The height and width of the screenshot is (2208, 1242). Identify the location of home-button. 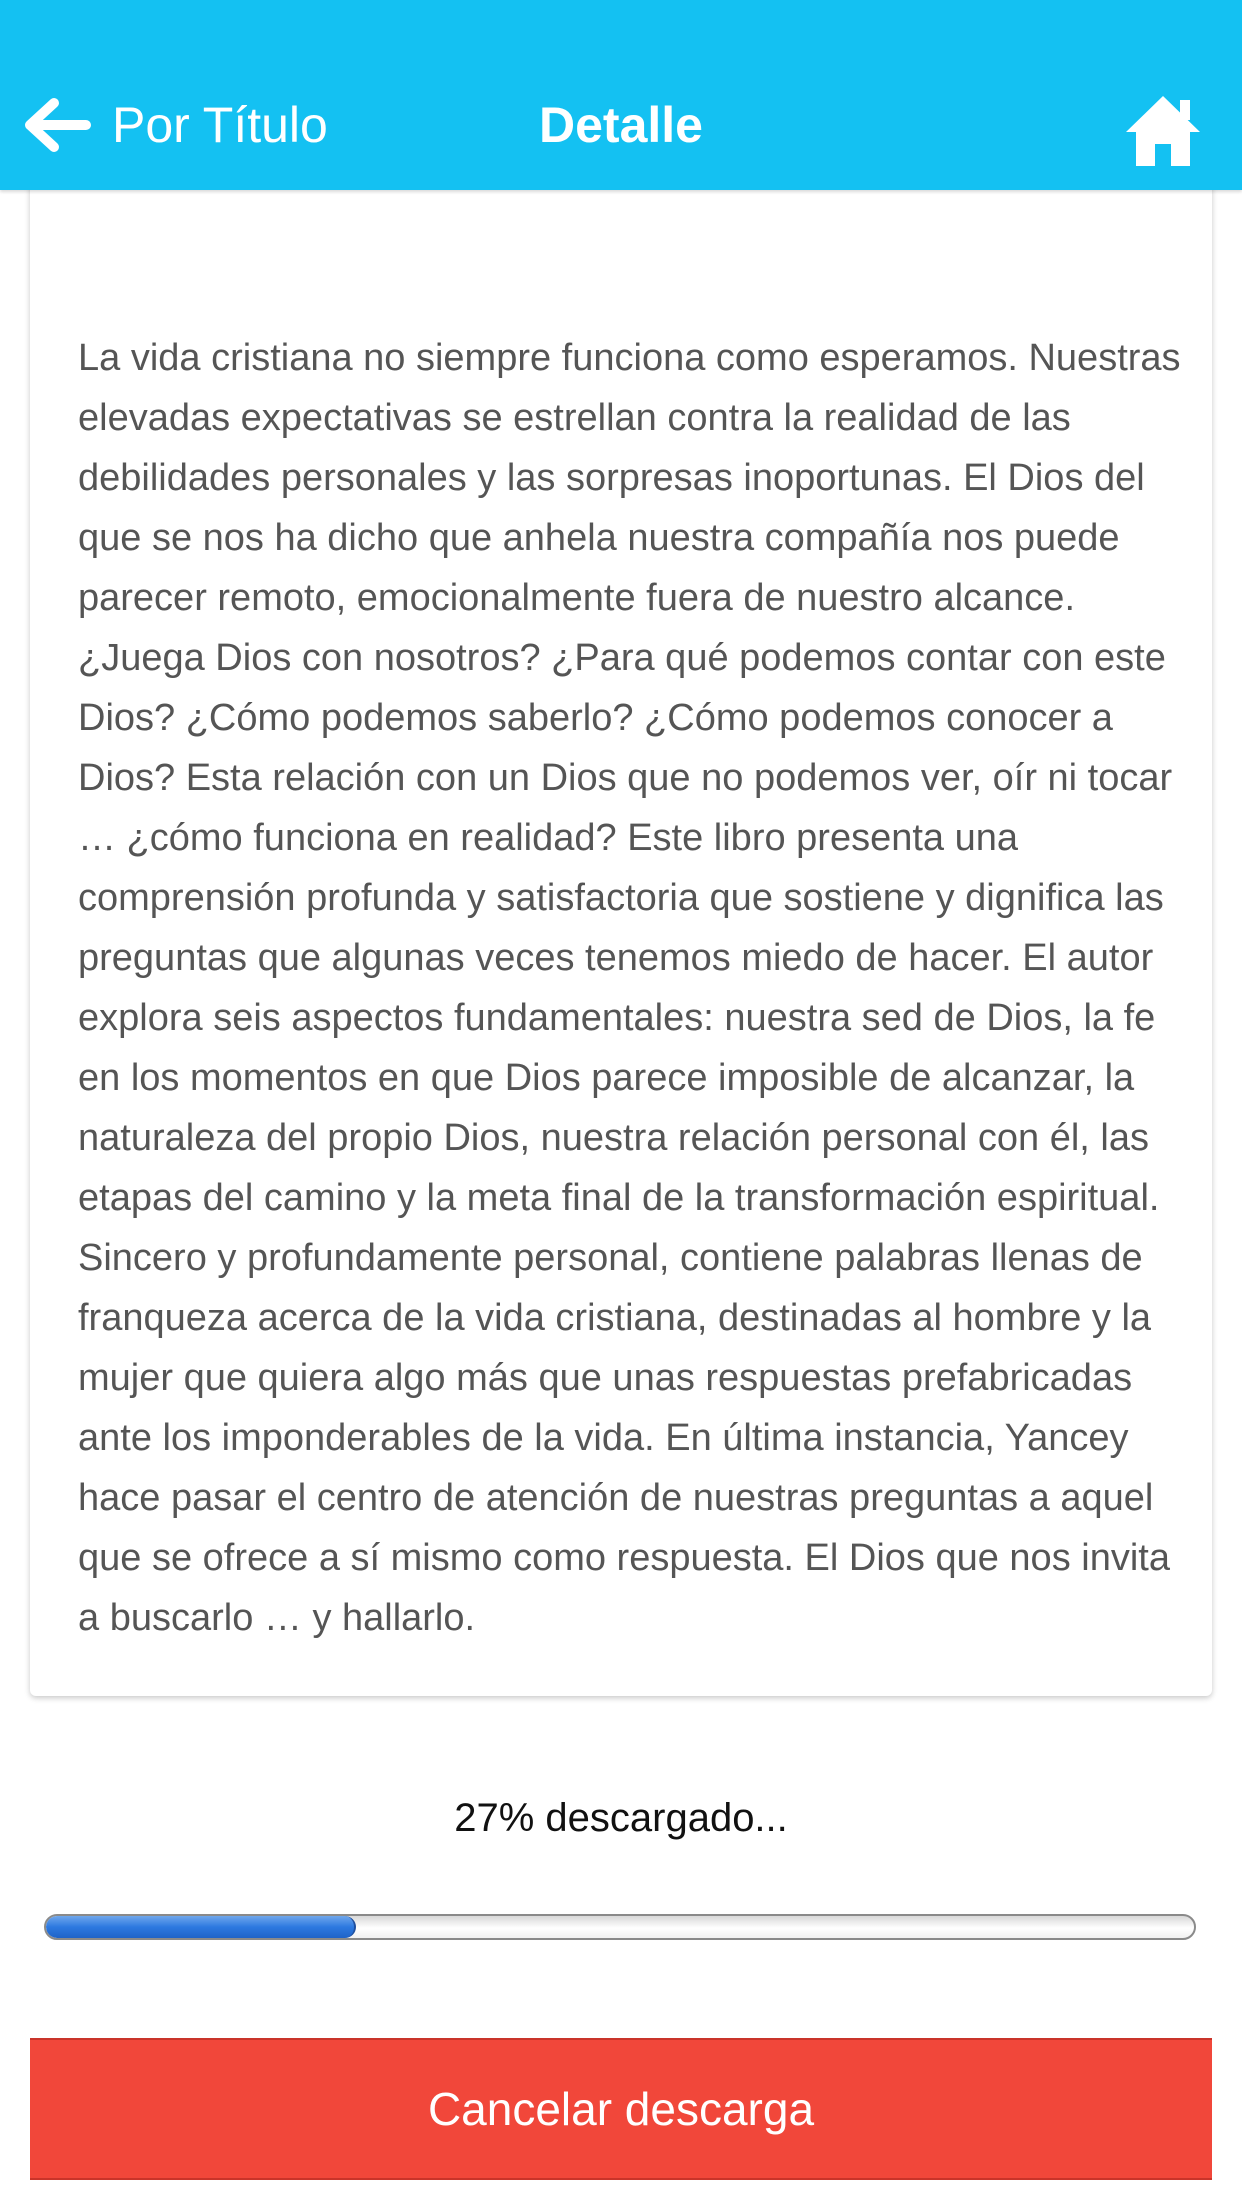
(1163, 130).